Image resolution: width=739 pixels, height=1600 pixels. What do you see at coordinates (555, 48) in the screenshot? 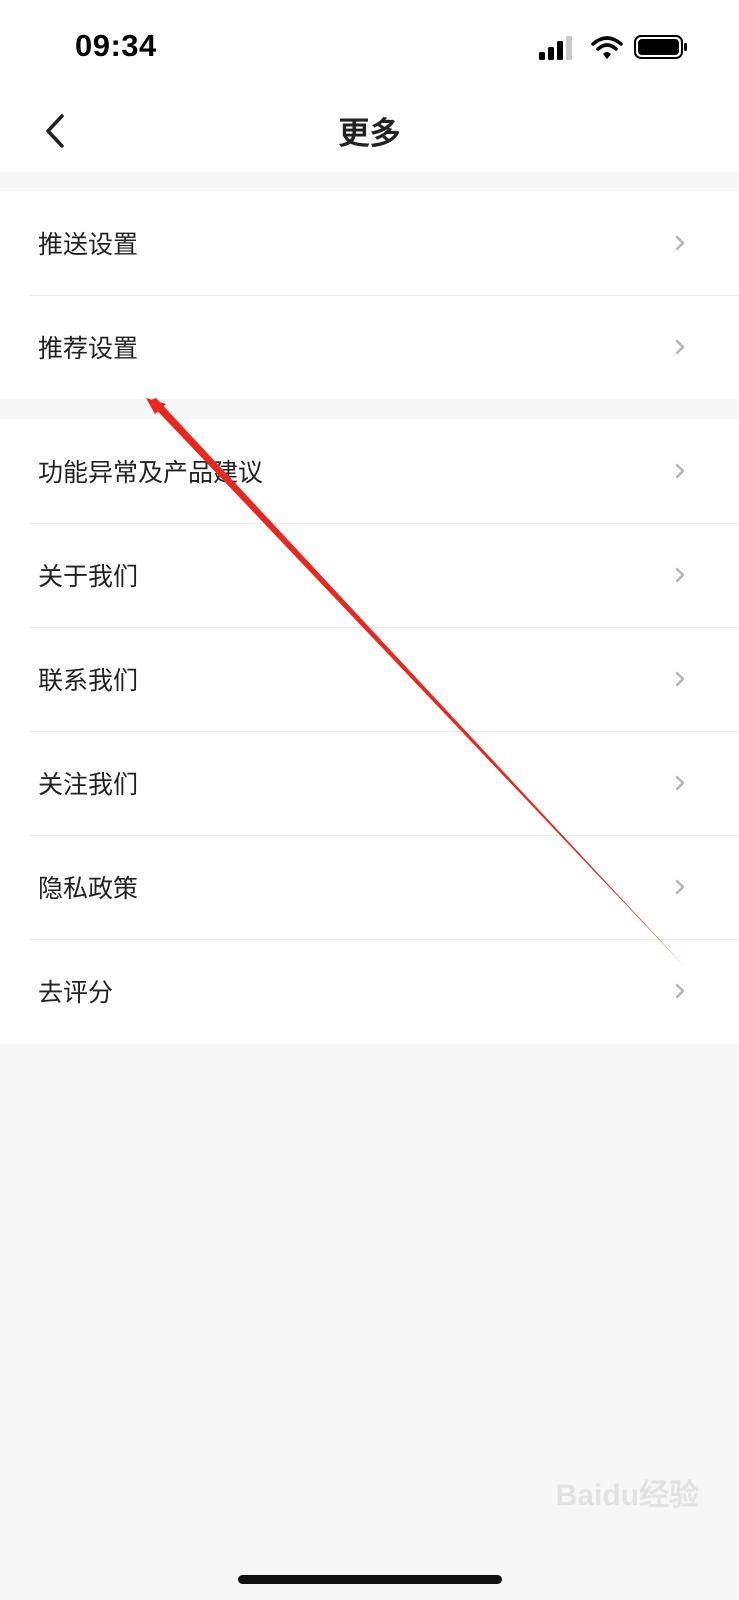
I see `cellular-signal-icon` at bounding box center [555, 48].